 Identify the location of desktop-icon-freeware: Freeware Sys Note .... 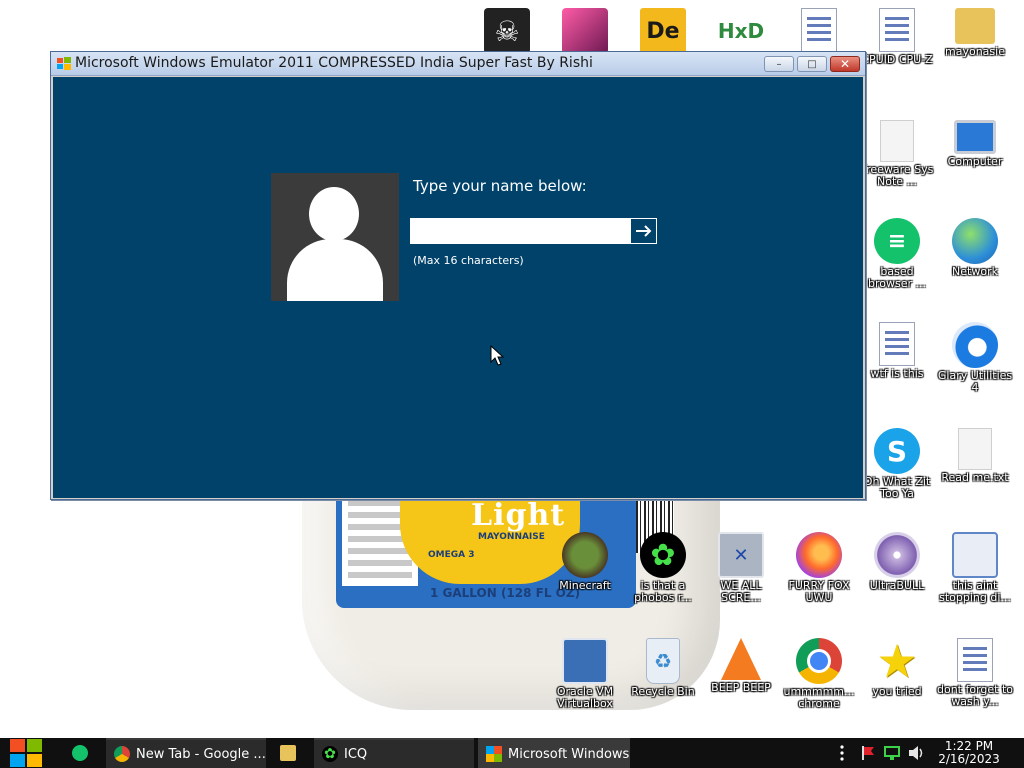
(897, 154).